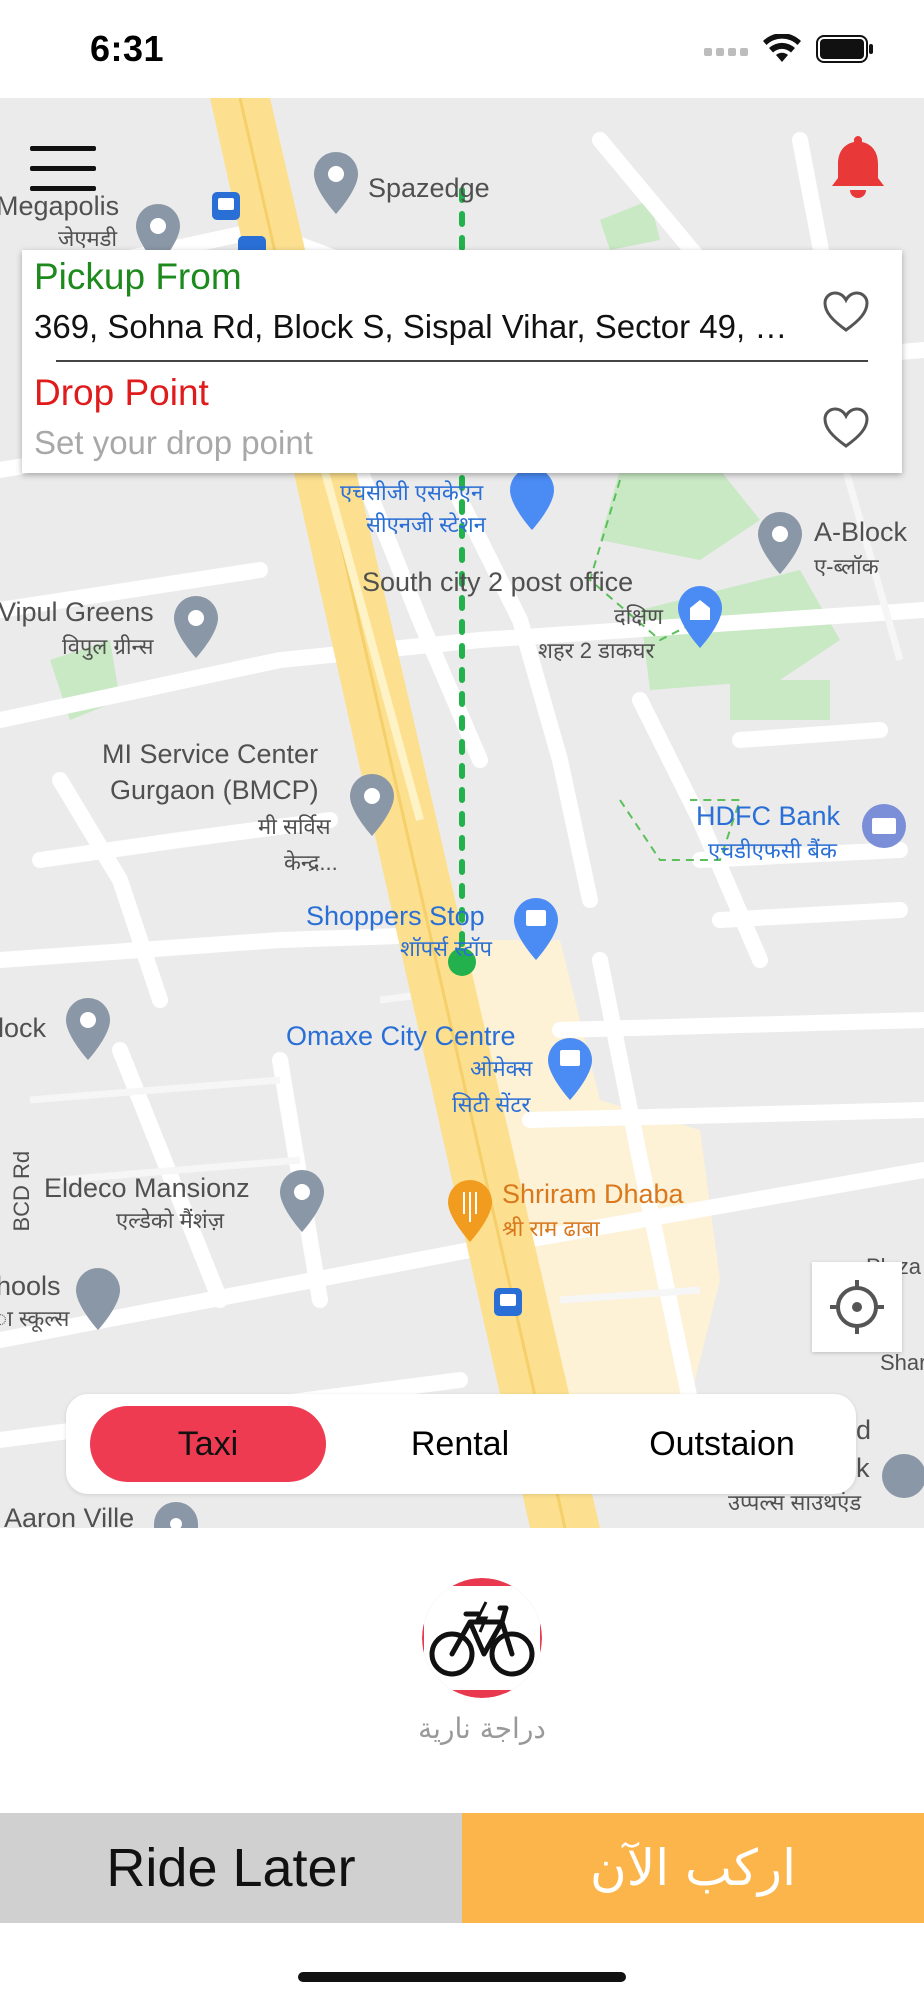 Image resolution: width=924 pixels, height=2000 pixels. What do you see at coordinates (138, 276) in the screenshot?
I see `pickup-title: Pickup From` at bounding box center [138, 276].